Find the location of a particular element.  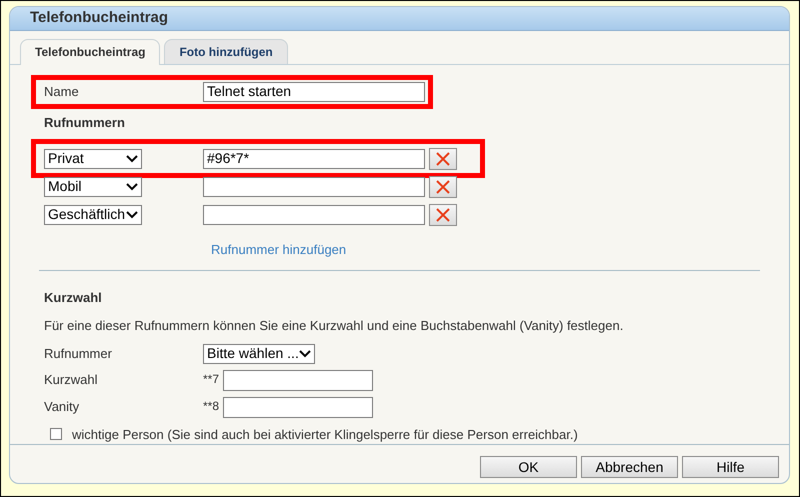

type-dropdown: Privat is located at coordinates (93, 158).